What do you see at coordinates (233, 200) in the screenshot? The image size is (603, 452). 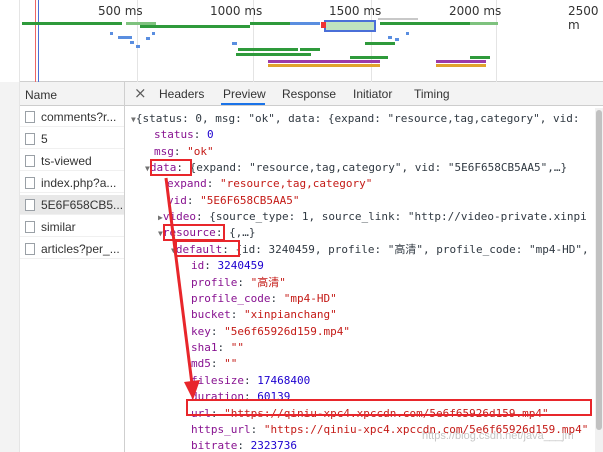 I see `json-line: vid: "5E6F658CB5AA5"` at bounding box center [233, 200].